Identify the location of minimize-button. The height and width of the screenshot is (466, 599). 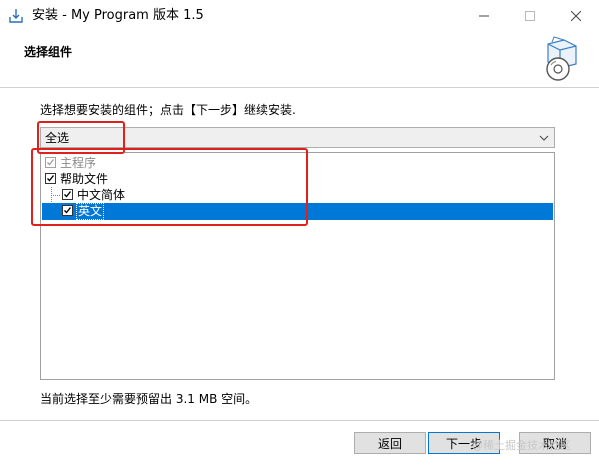
(484, 16).